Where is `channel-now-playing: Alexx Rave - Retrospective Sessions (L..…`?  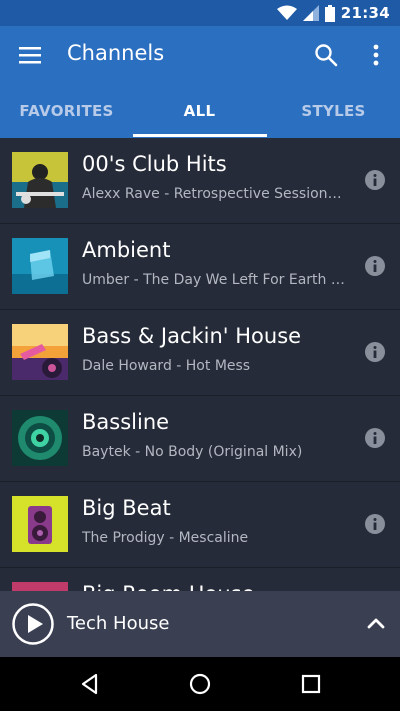
channel-now-playing: Alexx Rave - Retrospective Sessions (L..… is located at coordinates (214, 194).